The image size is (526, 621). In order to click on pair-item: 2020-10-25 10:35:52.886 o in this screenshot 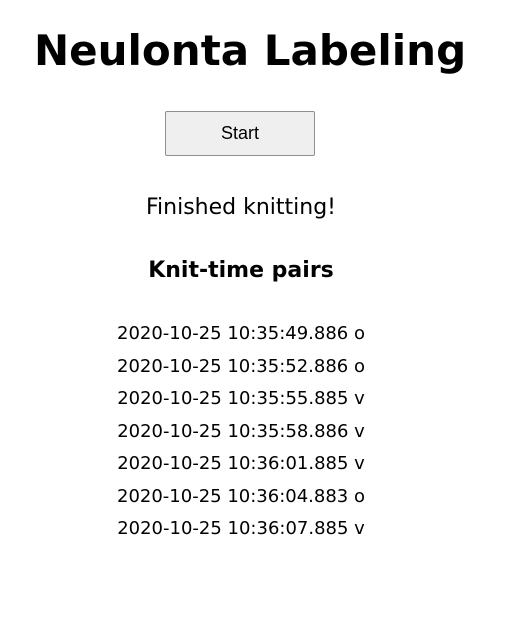, I will do `click(241, 366)`.